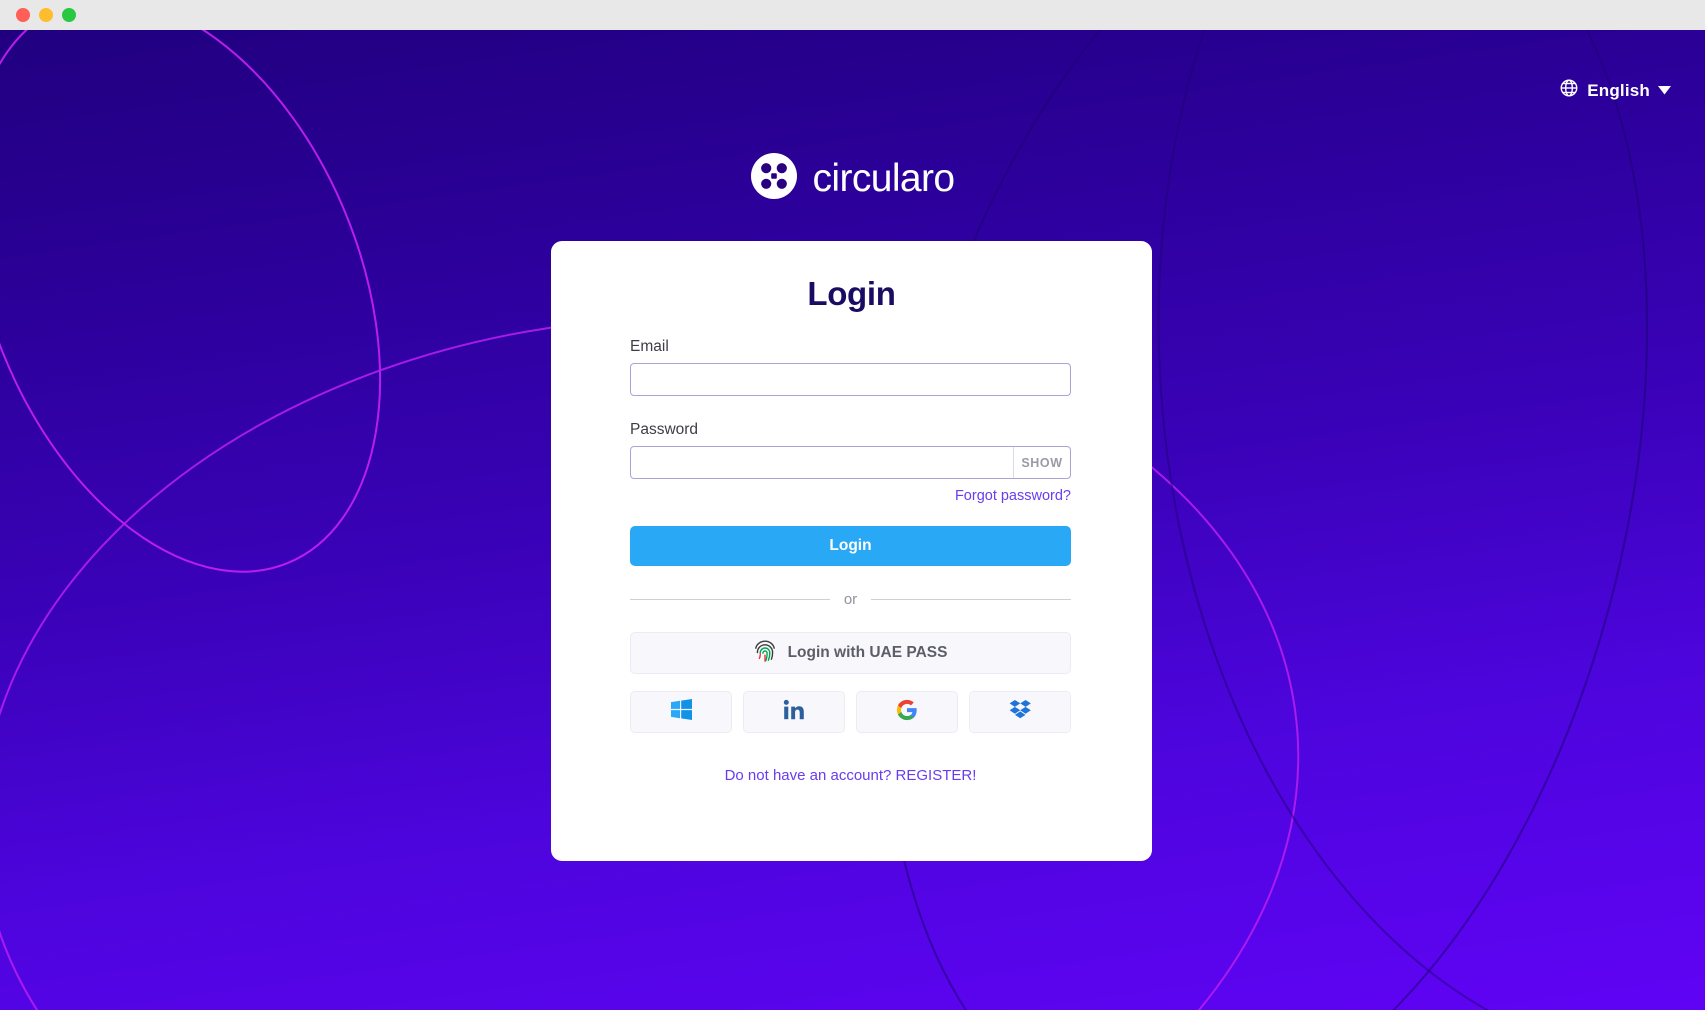 This screenshot has width=1705, height=1010. Describe the element at coordinates (23, 15) in the screenshot. I see `window-close-button` at that location.